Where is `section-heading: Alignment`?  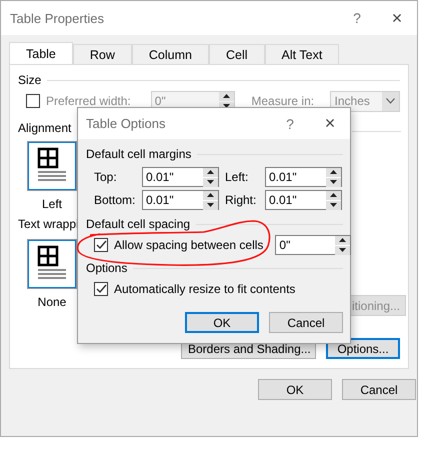 section-heading: Alignment is located at coordinates (45, 128).